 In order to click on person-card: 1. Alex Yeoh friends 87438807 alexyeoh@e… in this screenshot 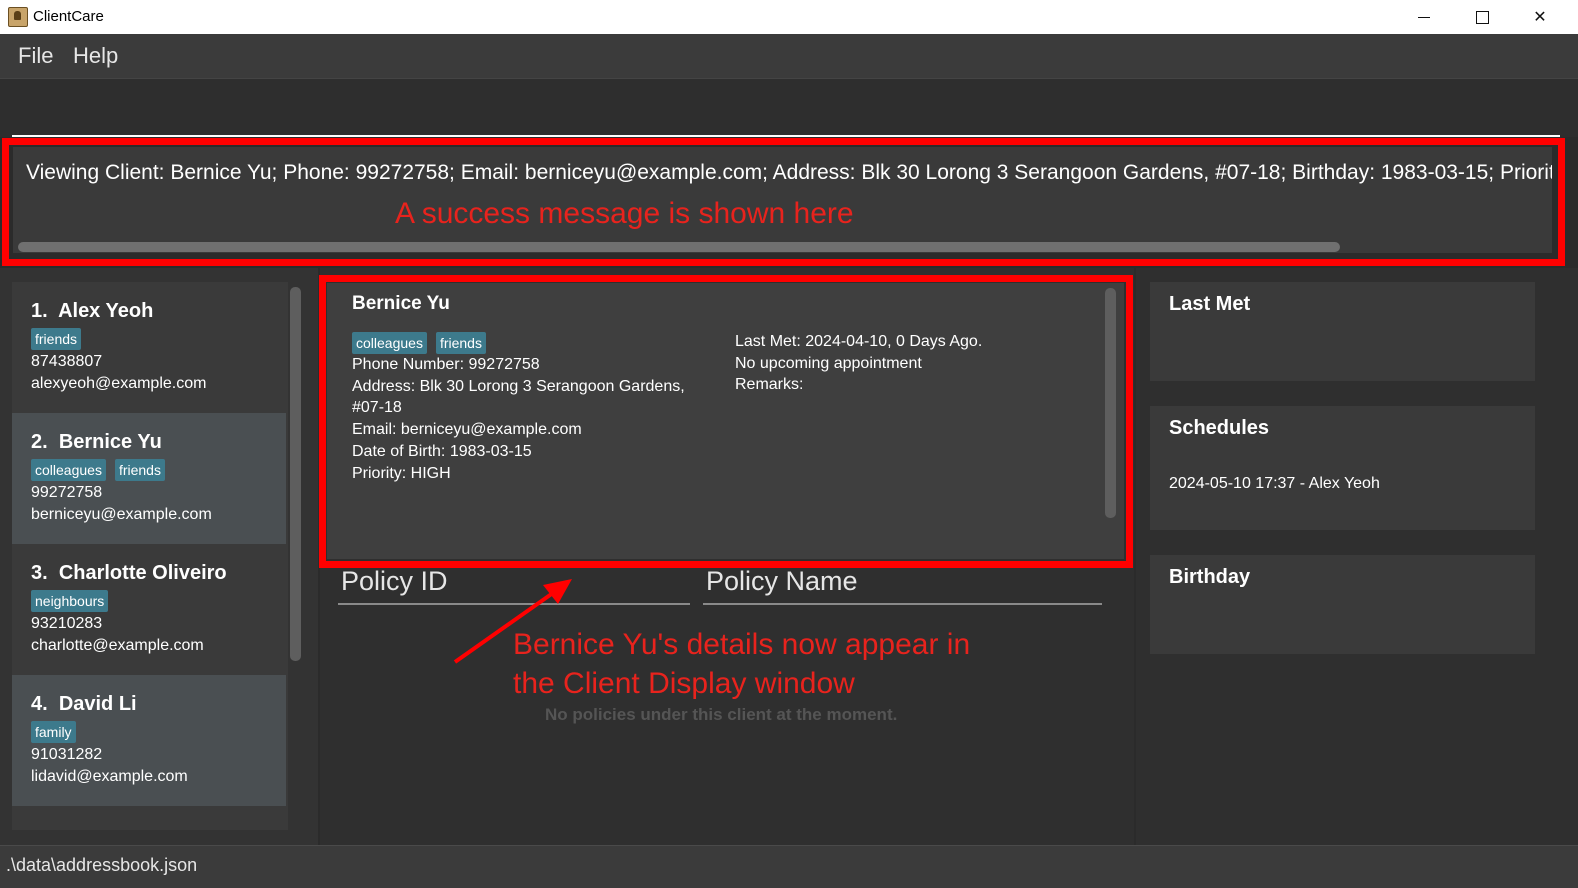, I will do `click(149, 347)`.